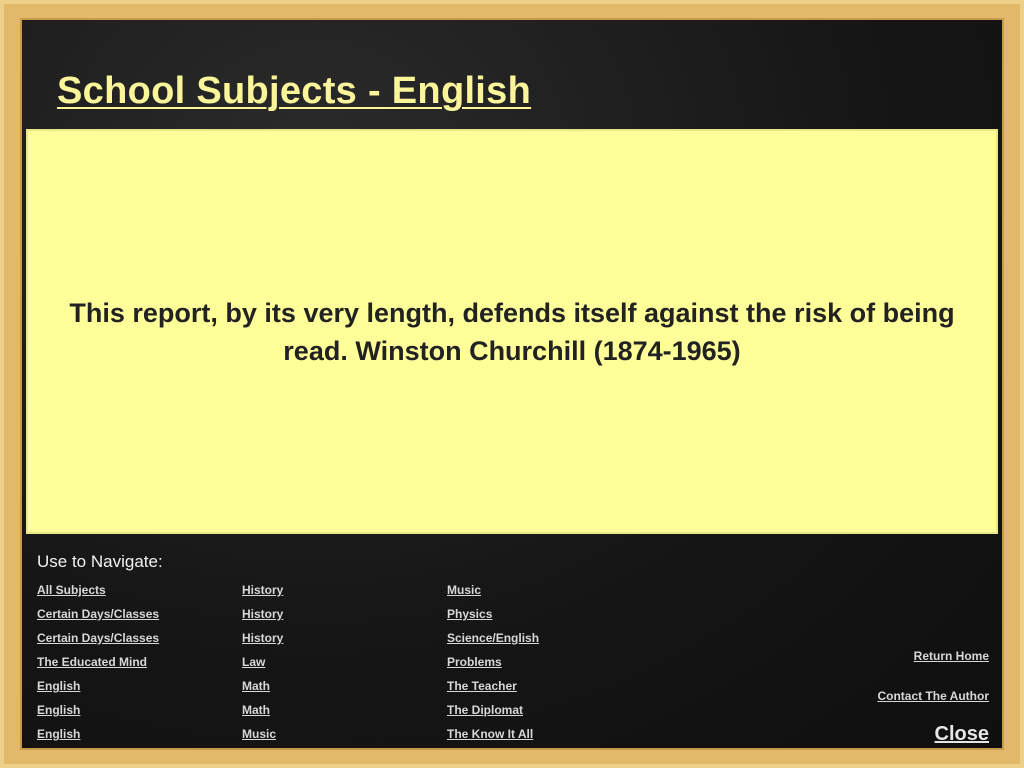 The height and width of the screenshot is (768, 1024). What do you see at coordinates (482, 686) in the screenshot?
I see `nav-link-the-teacher: The Teacher` at bounding box center [482, 686].